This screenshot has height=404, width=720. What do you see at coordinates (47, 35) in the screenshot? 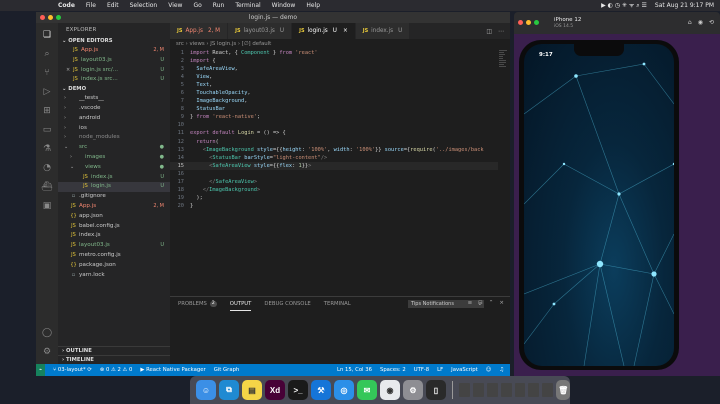
I see `explorer-icon: ❏` at bounding box center [47, 35].